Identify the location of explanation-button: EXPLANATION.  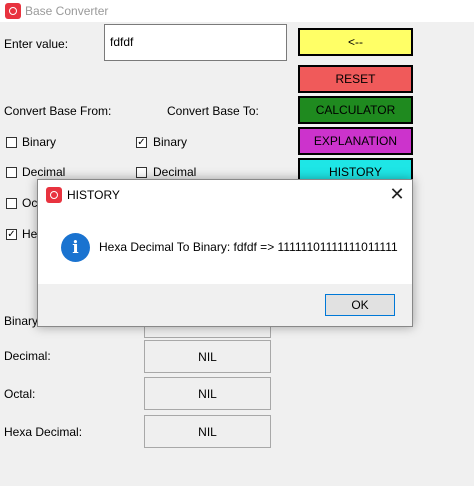
(355, 141).